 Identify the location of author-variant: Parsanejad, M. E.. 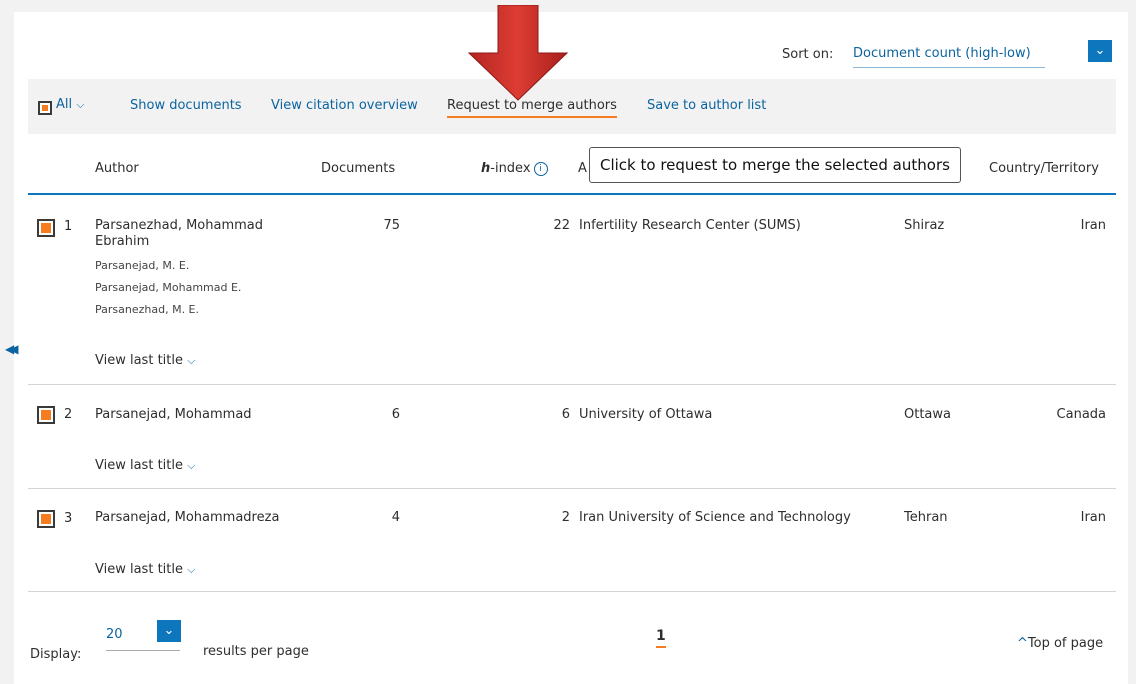
(142, 265).